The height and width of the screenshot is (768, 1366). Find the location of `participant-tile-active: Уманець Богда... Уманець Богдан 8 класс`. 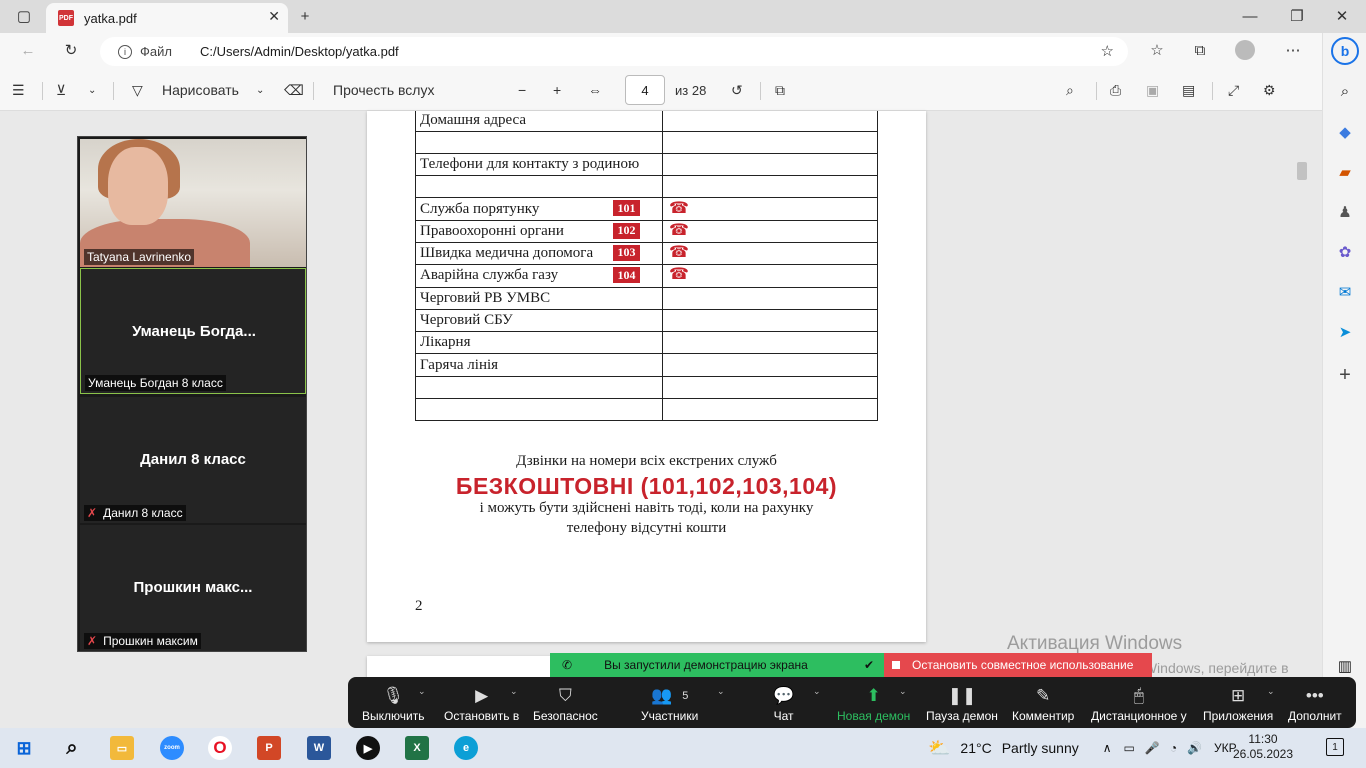

participant-tile-active: Уманець Богда... Уманець Богдан 8 класс is located at coordinates (193, 331).